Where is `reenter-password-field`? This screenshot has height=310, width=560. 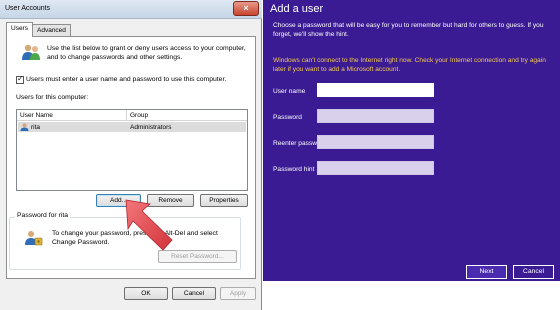
reenter-password-field is located at coordinates (375, 142).